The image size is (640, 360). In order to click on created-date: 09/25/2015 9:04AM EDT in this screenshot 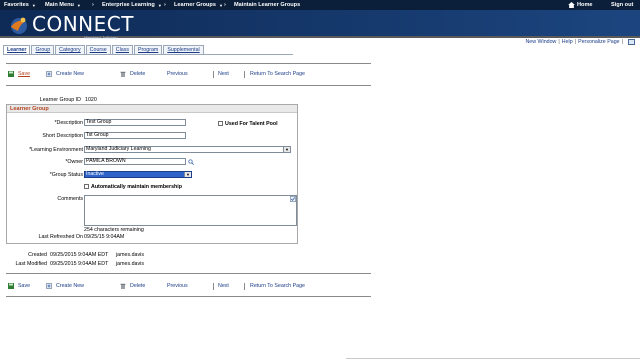, I will do `click(79, 255)`.